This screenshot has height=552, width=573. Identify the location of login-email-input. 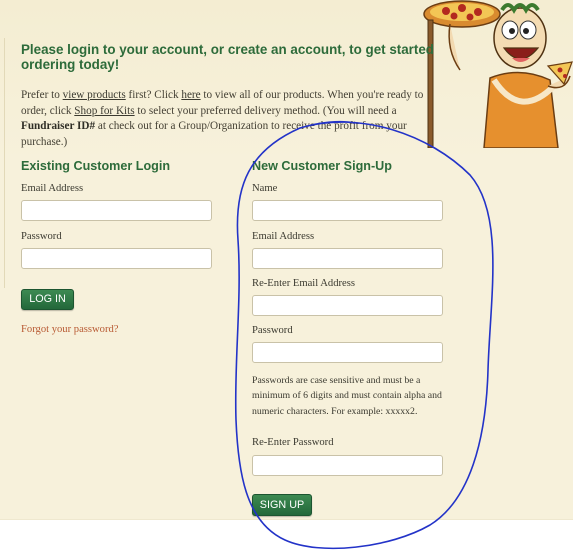
(116, 210).